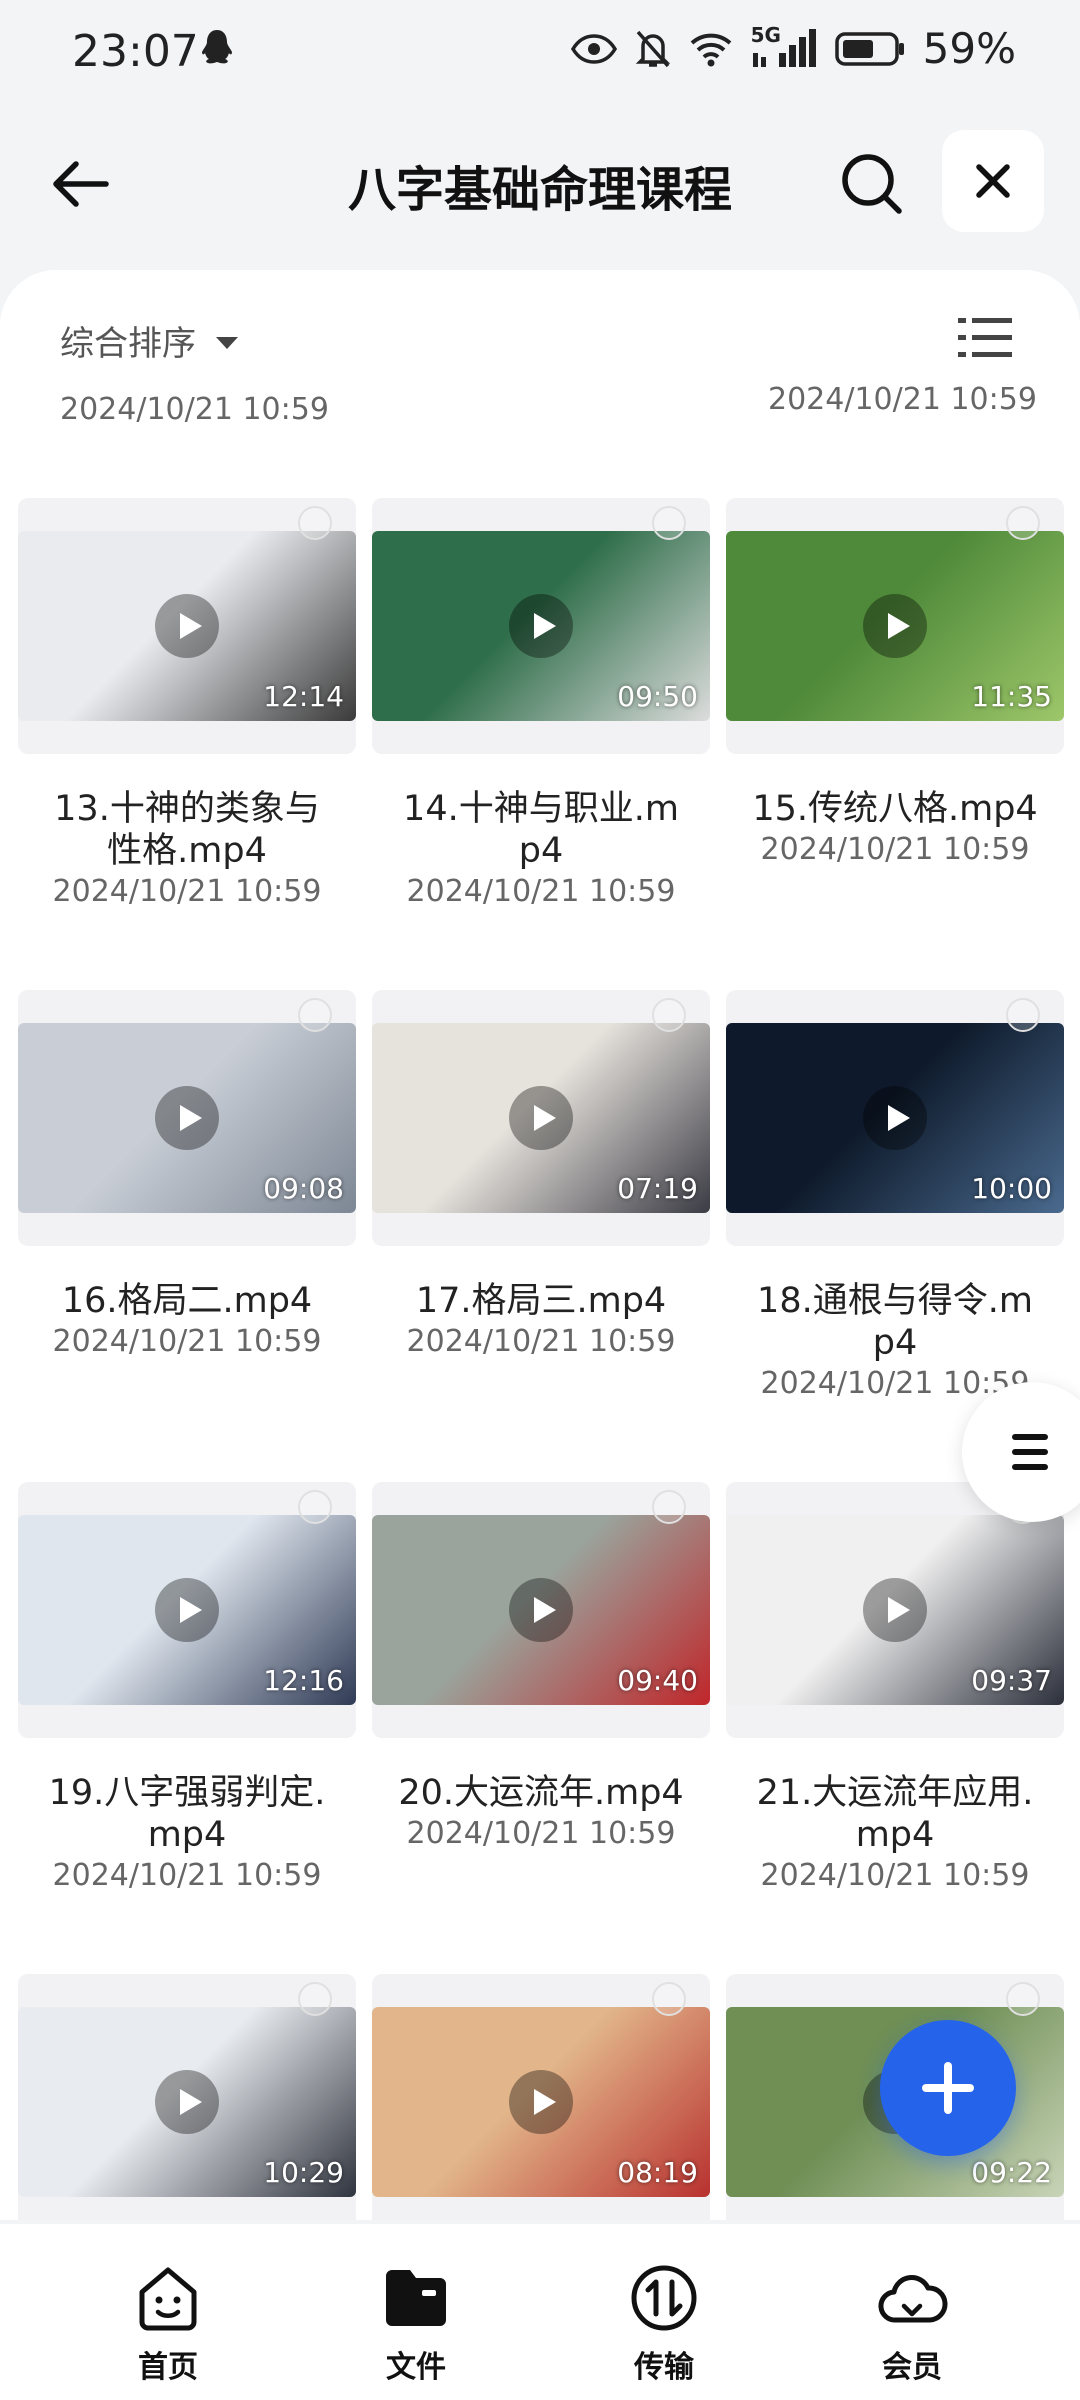  I want to click on caret-down-icon, so click(227, 342).